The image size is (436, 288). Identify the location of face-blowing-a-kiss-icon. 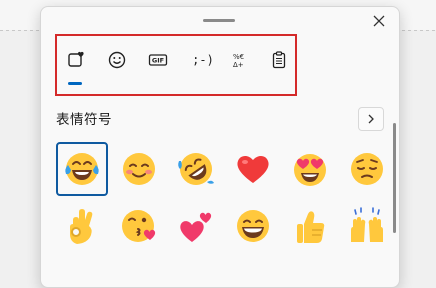
(139, 226).